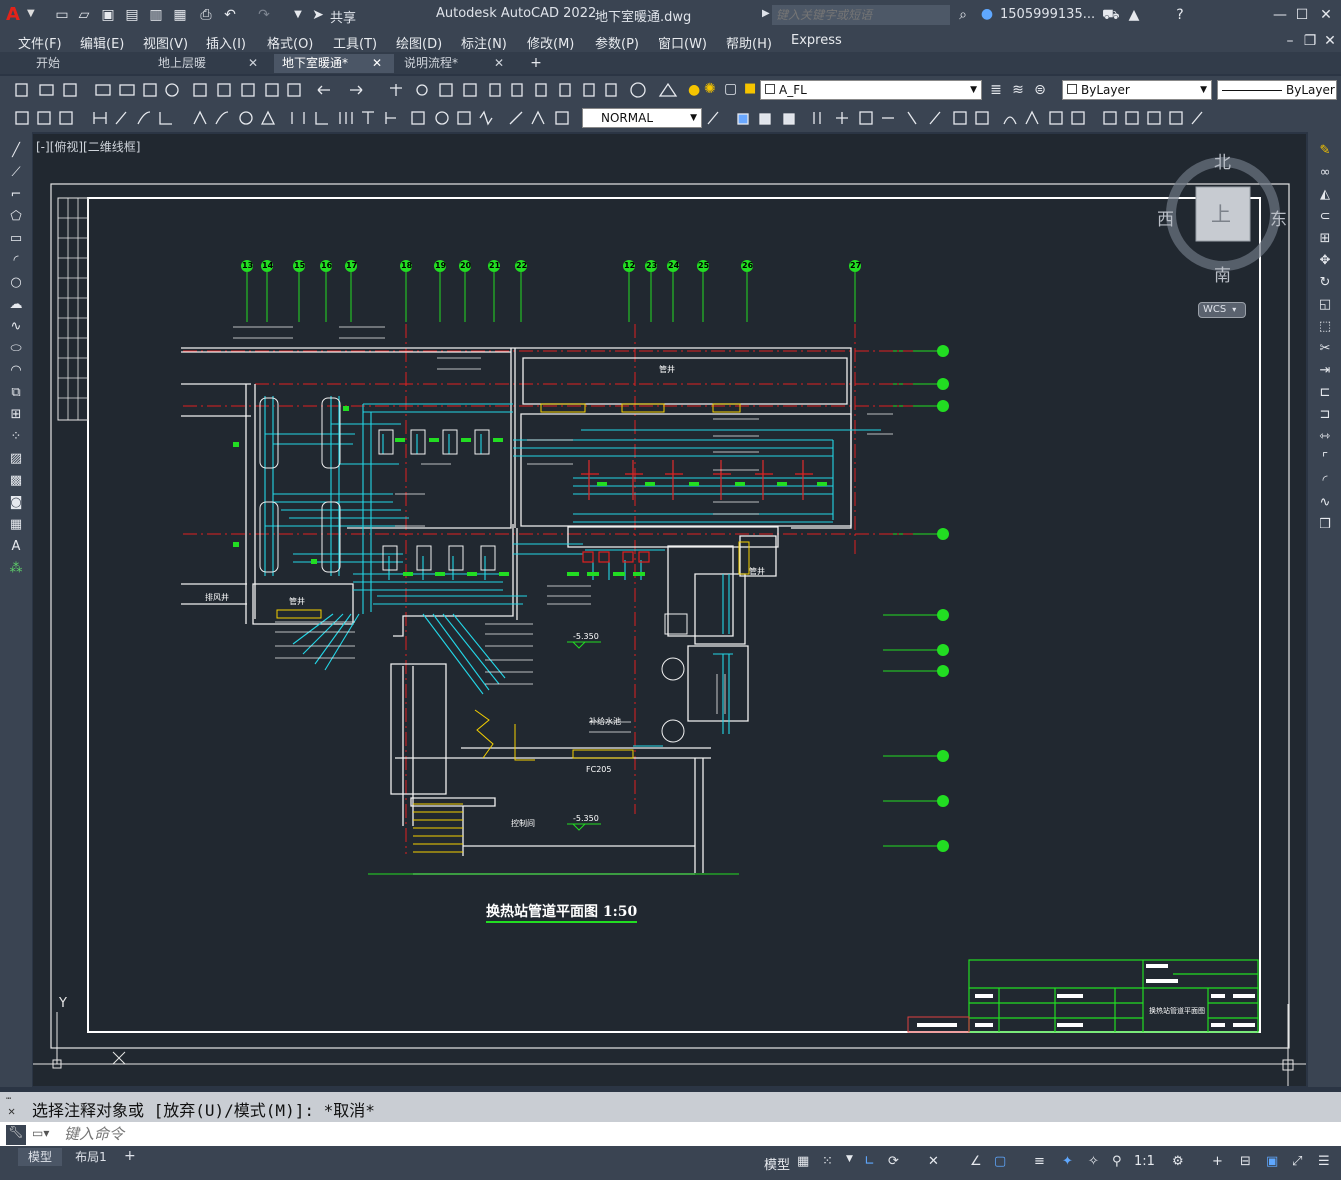  What do you see at coordinates (419, 42) in the screenshot?
I see `menu-draw: 绘图(D)` at bounding box center [419, 42].